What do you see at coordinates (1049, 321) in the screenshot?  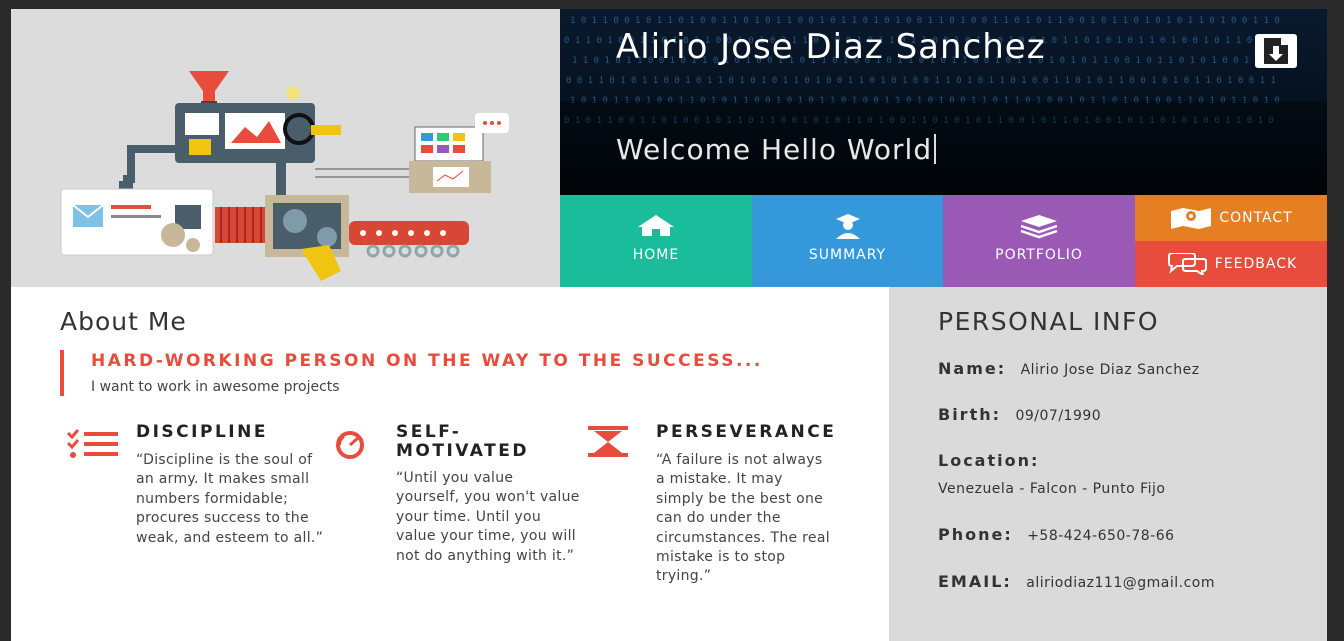 I see `personal-info-title: PERSONAL INFO` at bounding box center [1049, 321].